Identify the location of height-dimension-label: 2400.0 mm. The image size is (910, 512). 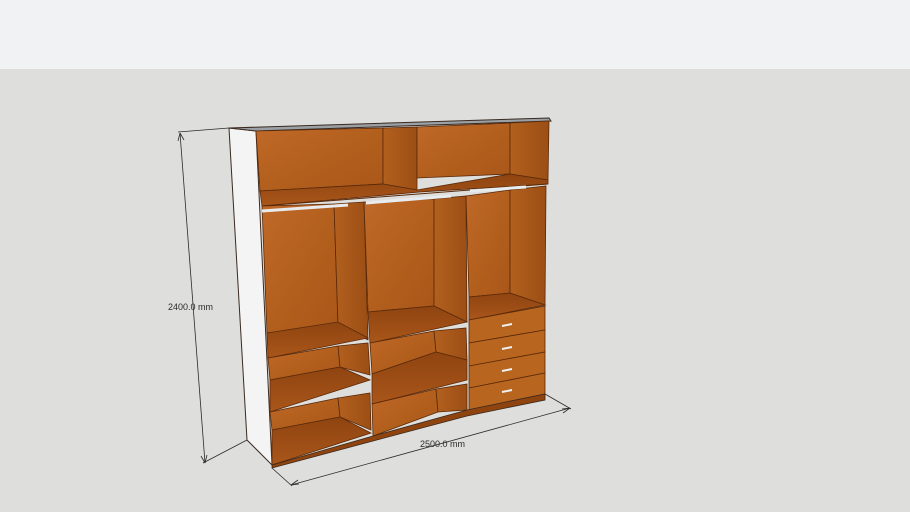
(190, 307).